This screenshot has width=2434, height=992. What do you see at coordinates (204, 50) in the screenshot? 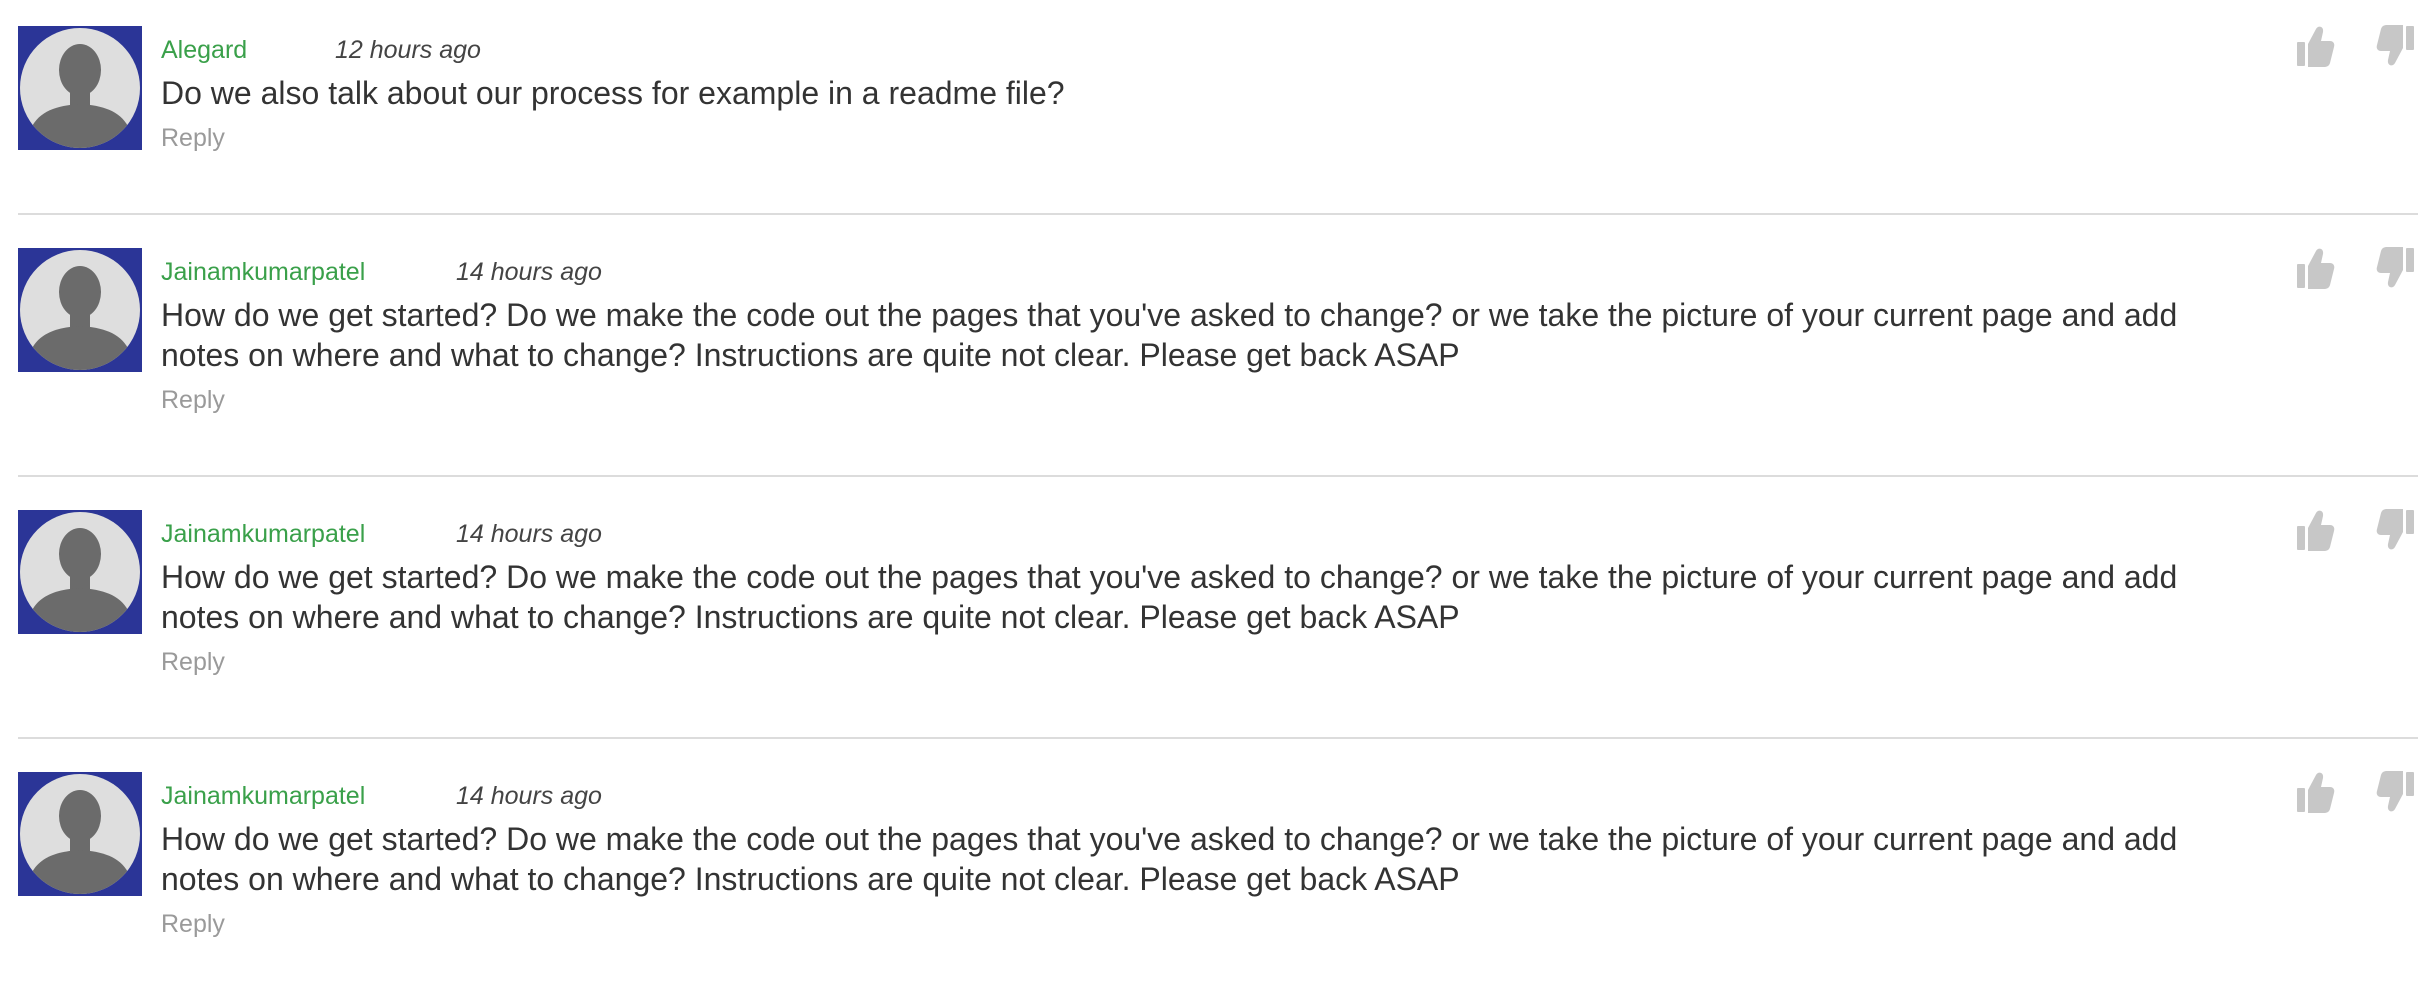
I see `comment-author: Alegard` at bounding box center [204, 50].